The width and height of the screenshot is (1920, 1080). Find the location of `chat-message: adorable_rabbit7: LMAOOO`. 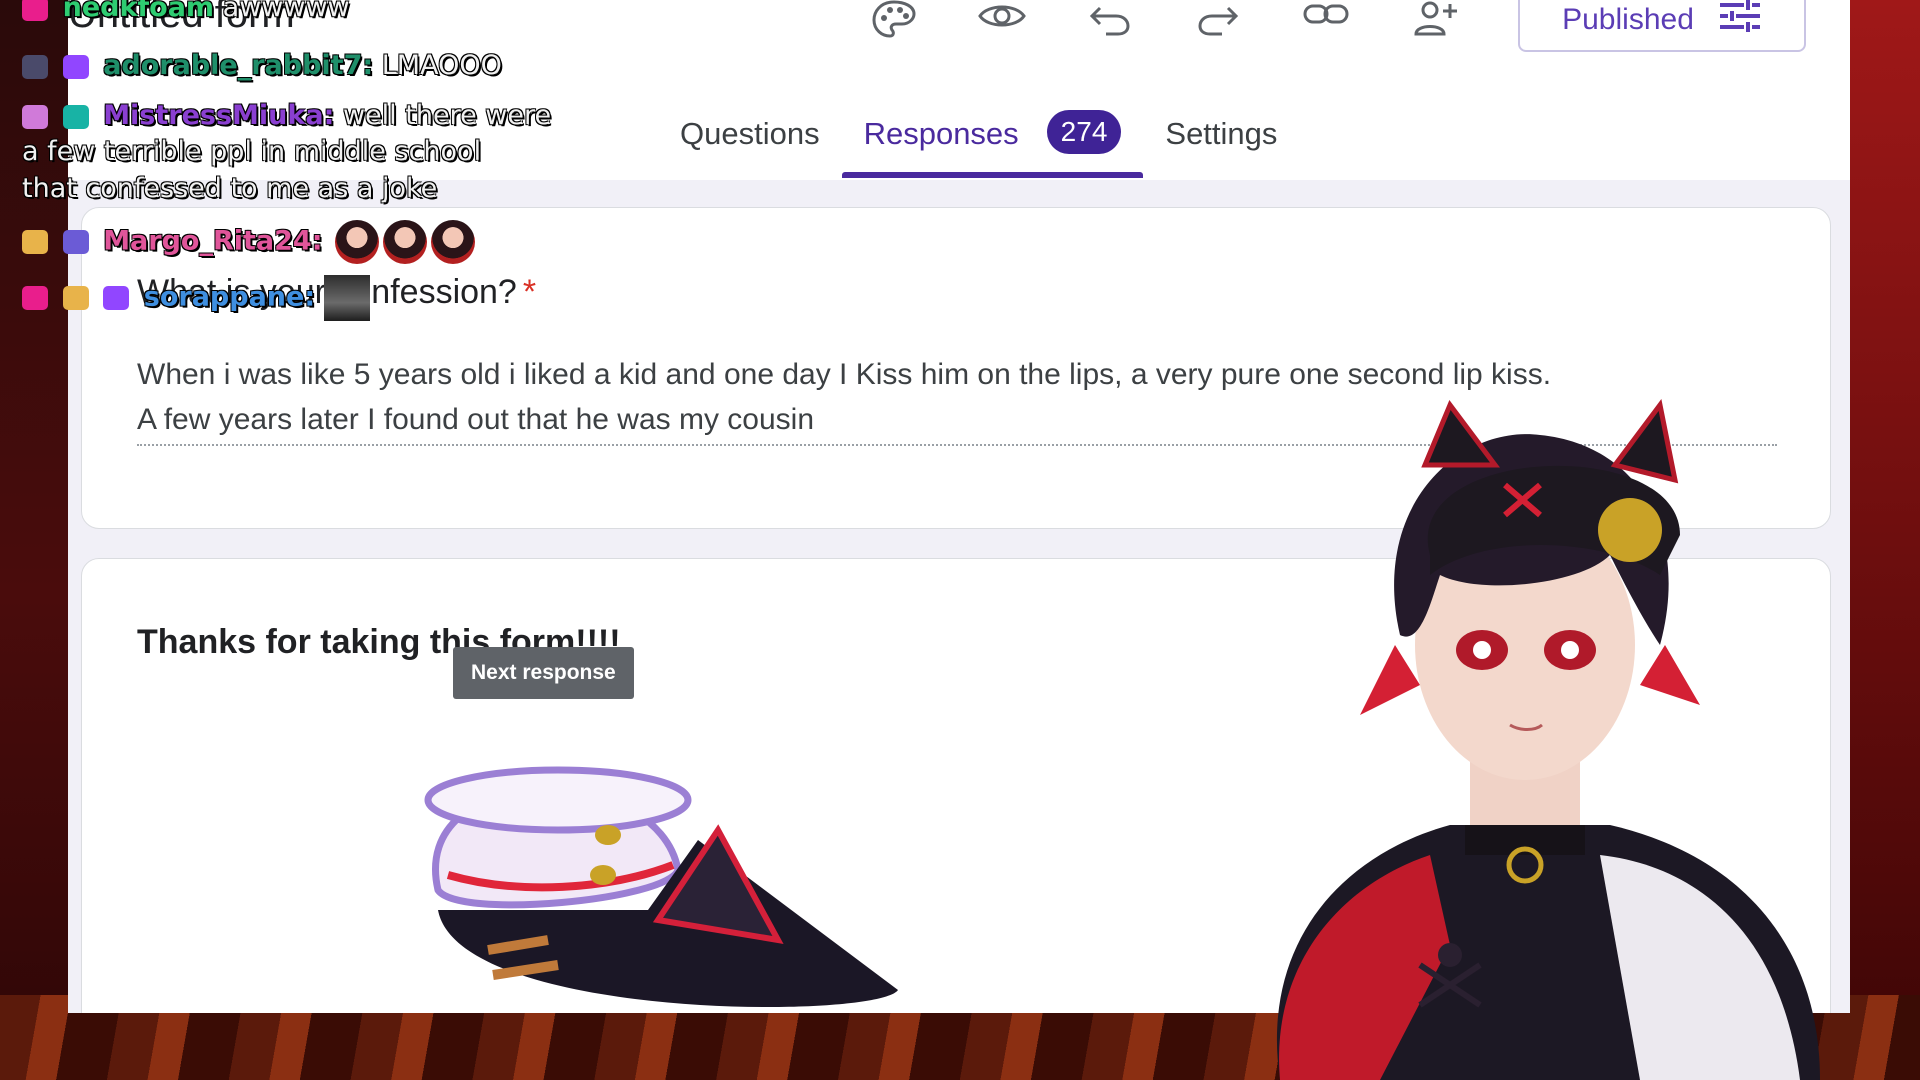

chat-message: adorable_rabbit7: LMAOOO is located at coordinates (262, 65).